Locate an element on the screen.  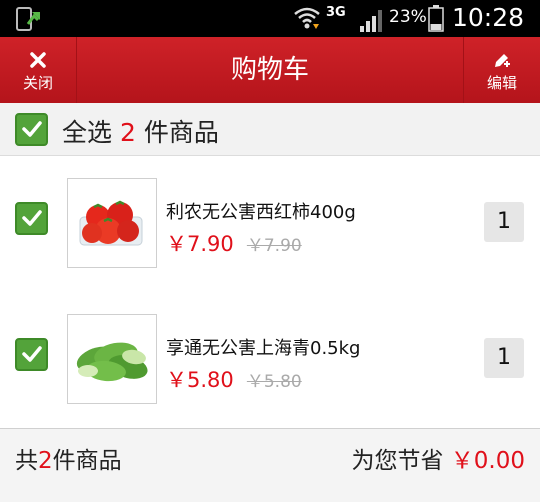
bok-choy-image is located at coordinates (112, 362).